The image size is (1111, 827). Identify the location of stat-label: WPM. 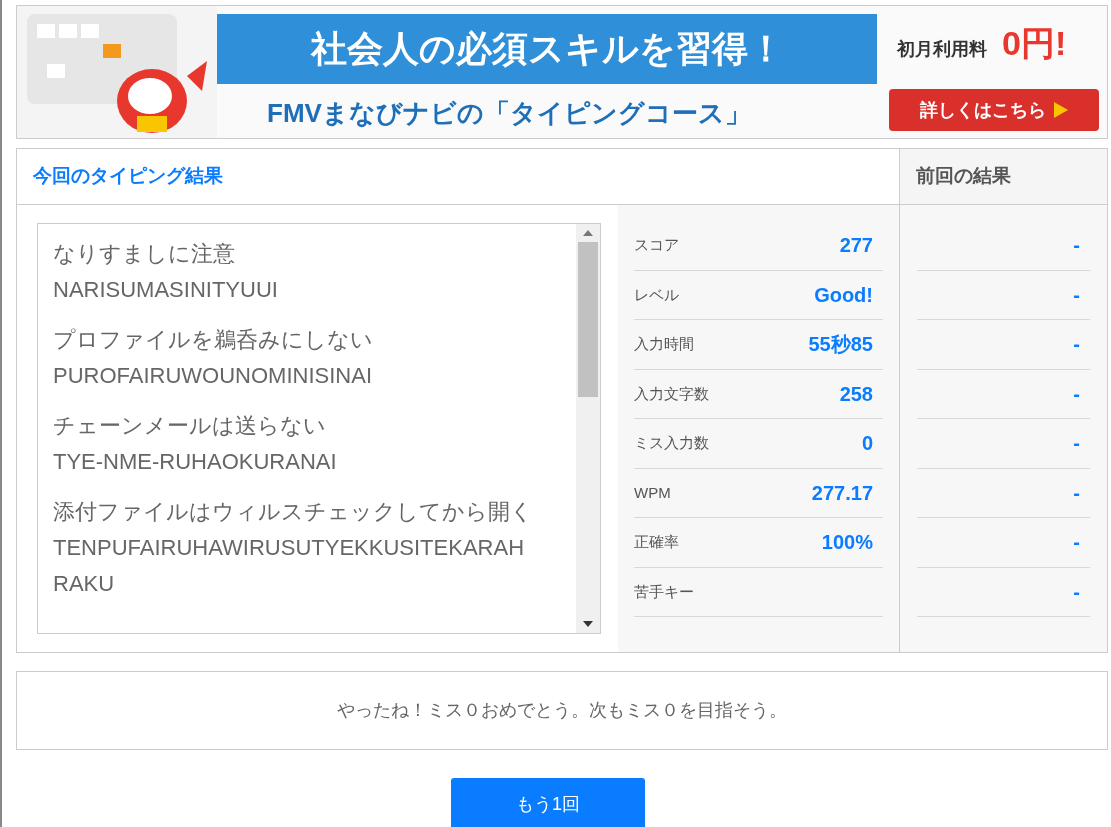
(652, 492).